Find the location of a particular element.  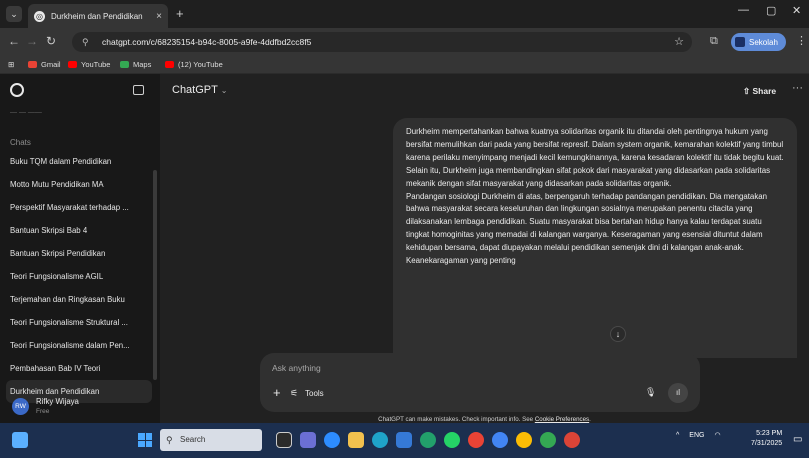

bookmark-youtube: YouTube is located at coordinates (89, 64).